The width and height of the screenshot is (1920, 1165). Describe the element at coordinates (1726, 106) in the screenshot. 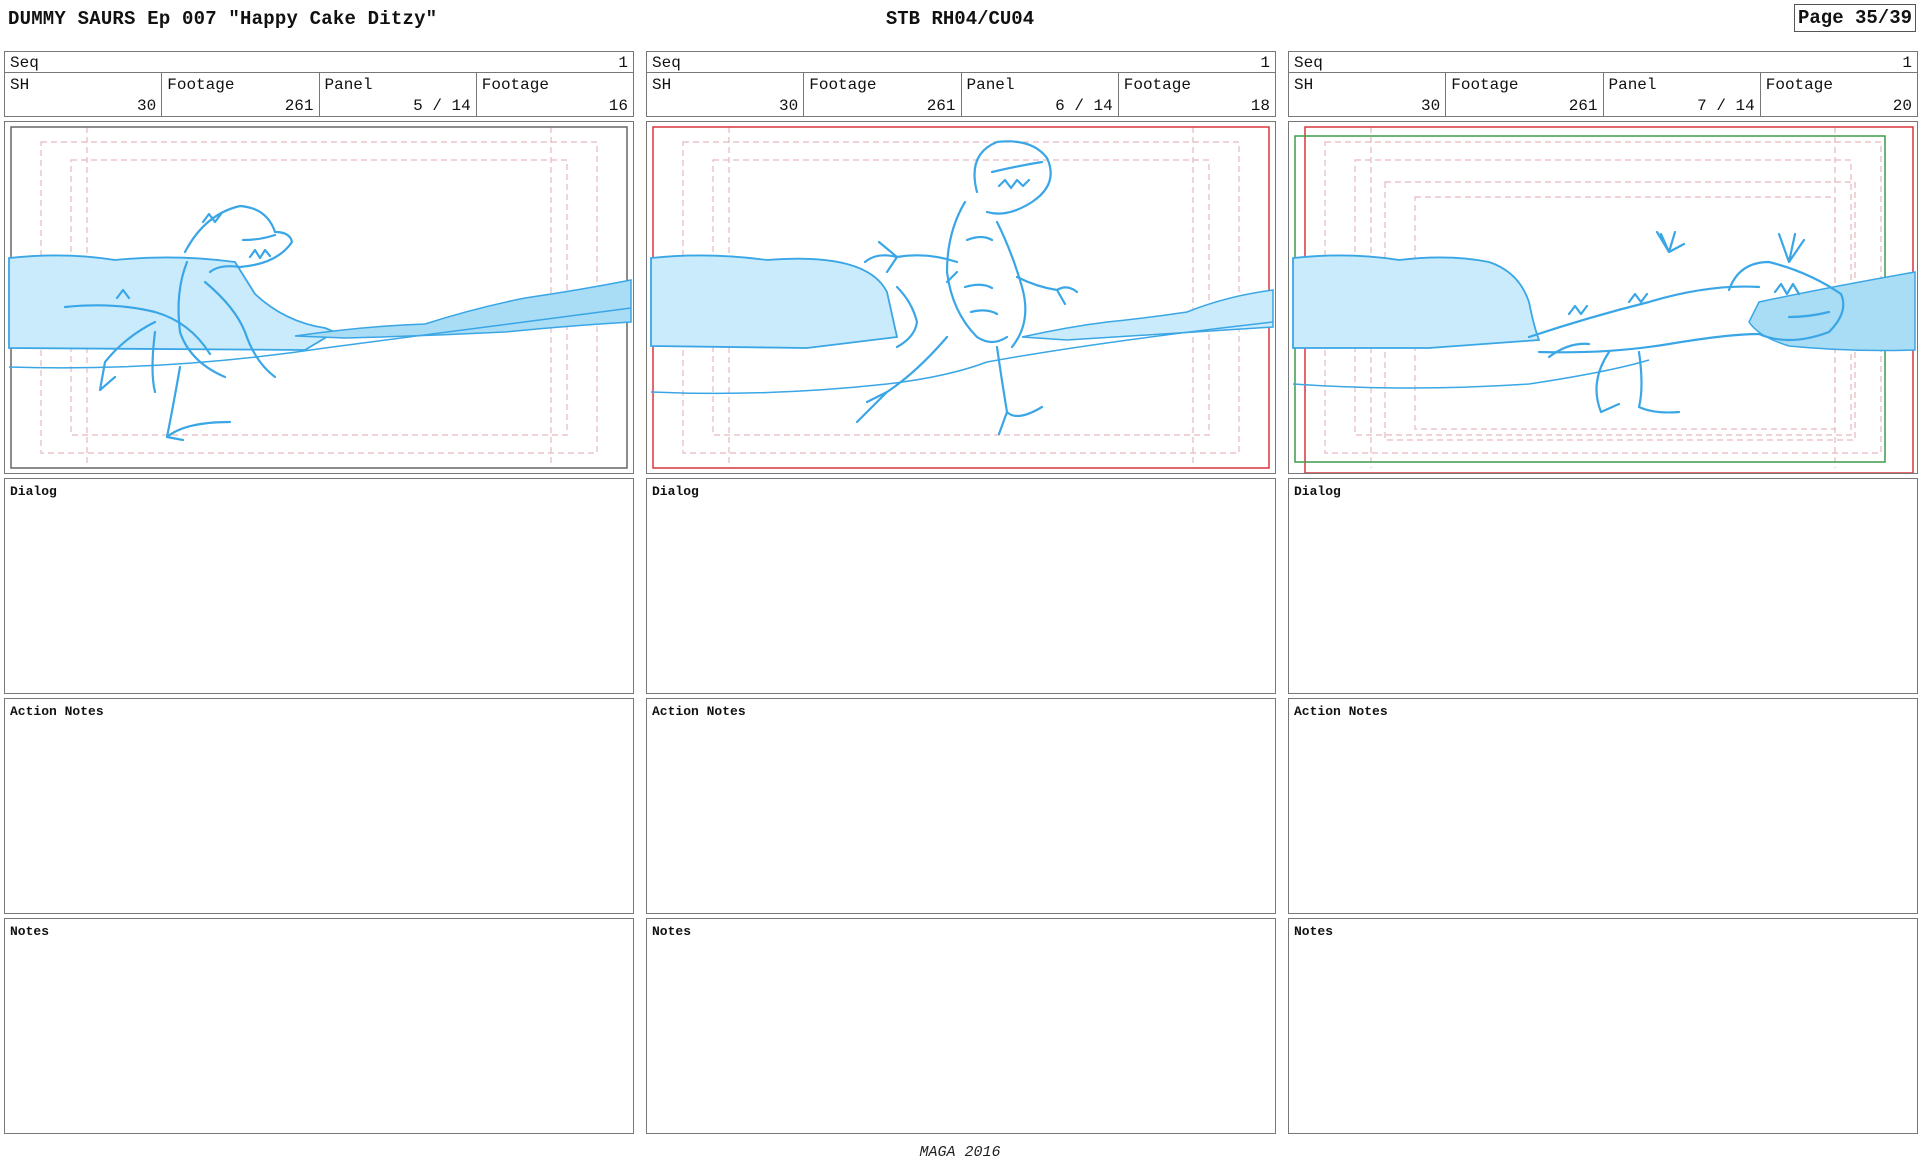

I see `panel-value: 7 / 14` at that location.